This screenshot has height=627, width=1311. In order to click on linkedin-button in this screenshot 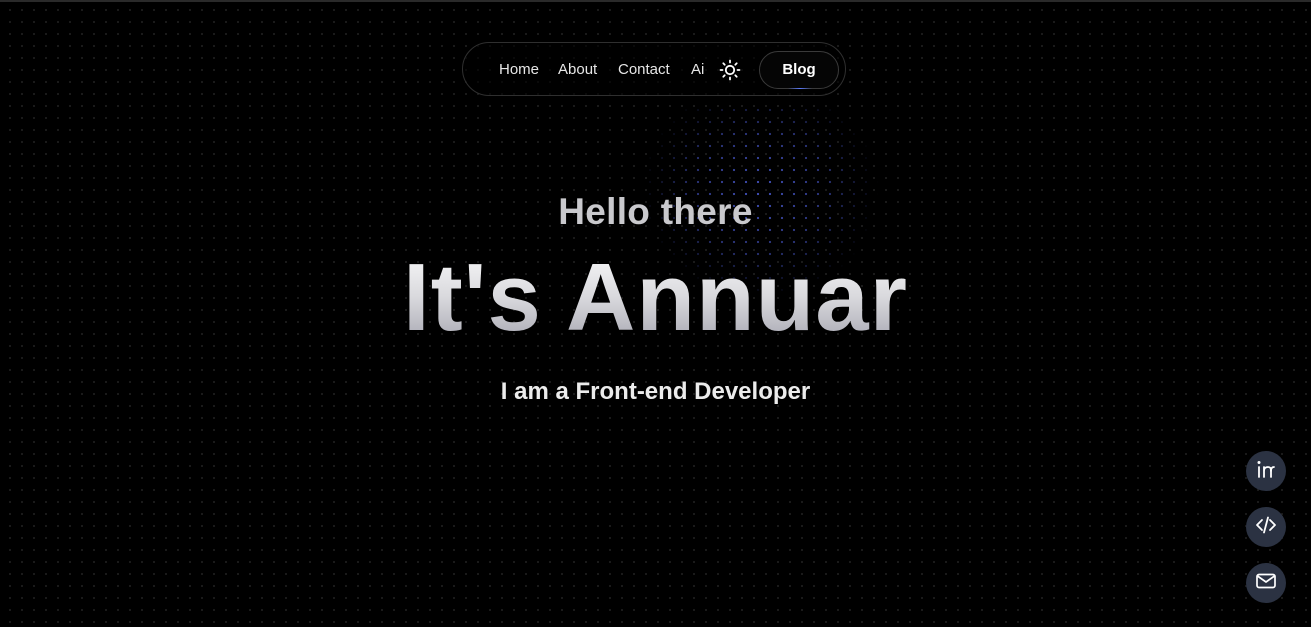, I will do `click(1266, 471)`.